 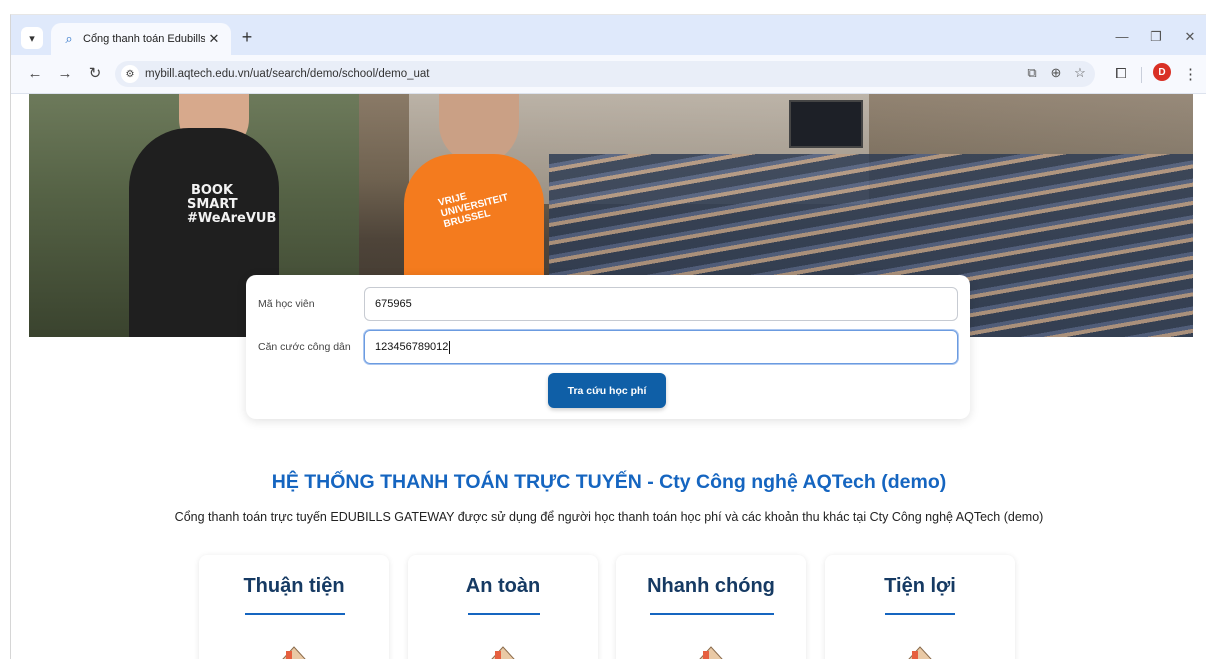 What do you see at coordinates (607, 390) in the screenshot?
I see `lookup-fee-button: Tra cứu học phí` at bounding box center [607, 390].